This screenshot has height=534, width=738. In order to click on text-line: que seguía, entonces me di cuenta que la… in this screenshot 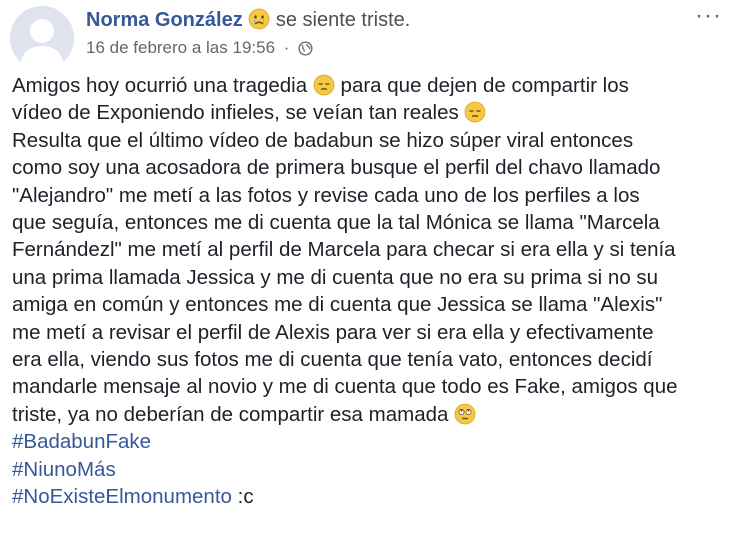, I will do `click(336, 223)`.